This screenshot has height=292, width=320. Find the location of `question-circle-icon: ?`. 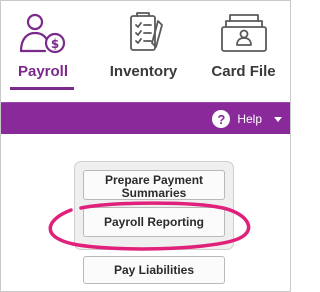

question-circle-icon: ? is located at coordinates (221, 119).